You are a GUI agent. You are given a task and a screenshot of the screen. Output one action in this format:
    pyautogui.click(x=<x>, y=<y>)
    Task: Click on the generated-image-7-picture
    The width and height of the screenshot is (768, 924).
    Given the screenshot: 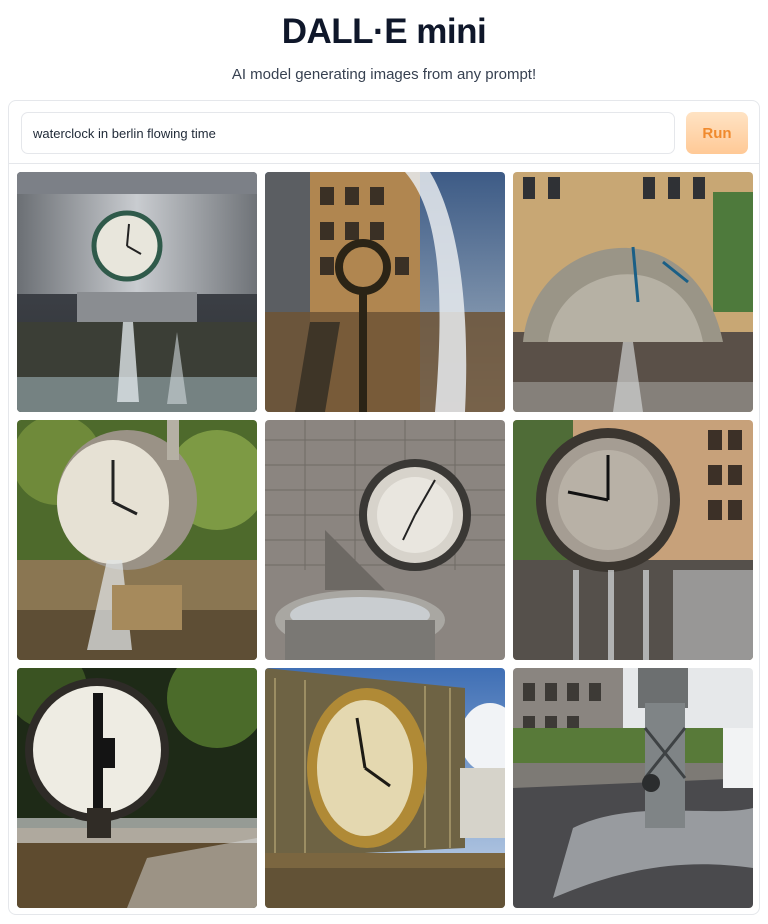 What is the action you would take?
    pyautogui.click(x=137, y=788)
    